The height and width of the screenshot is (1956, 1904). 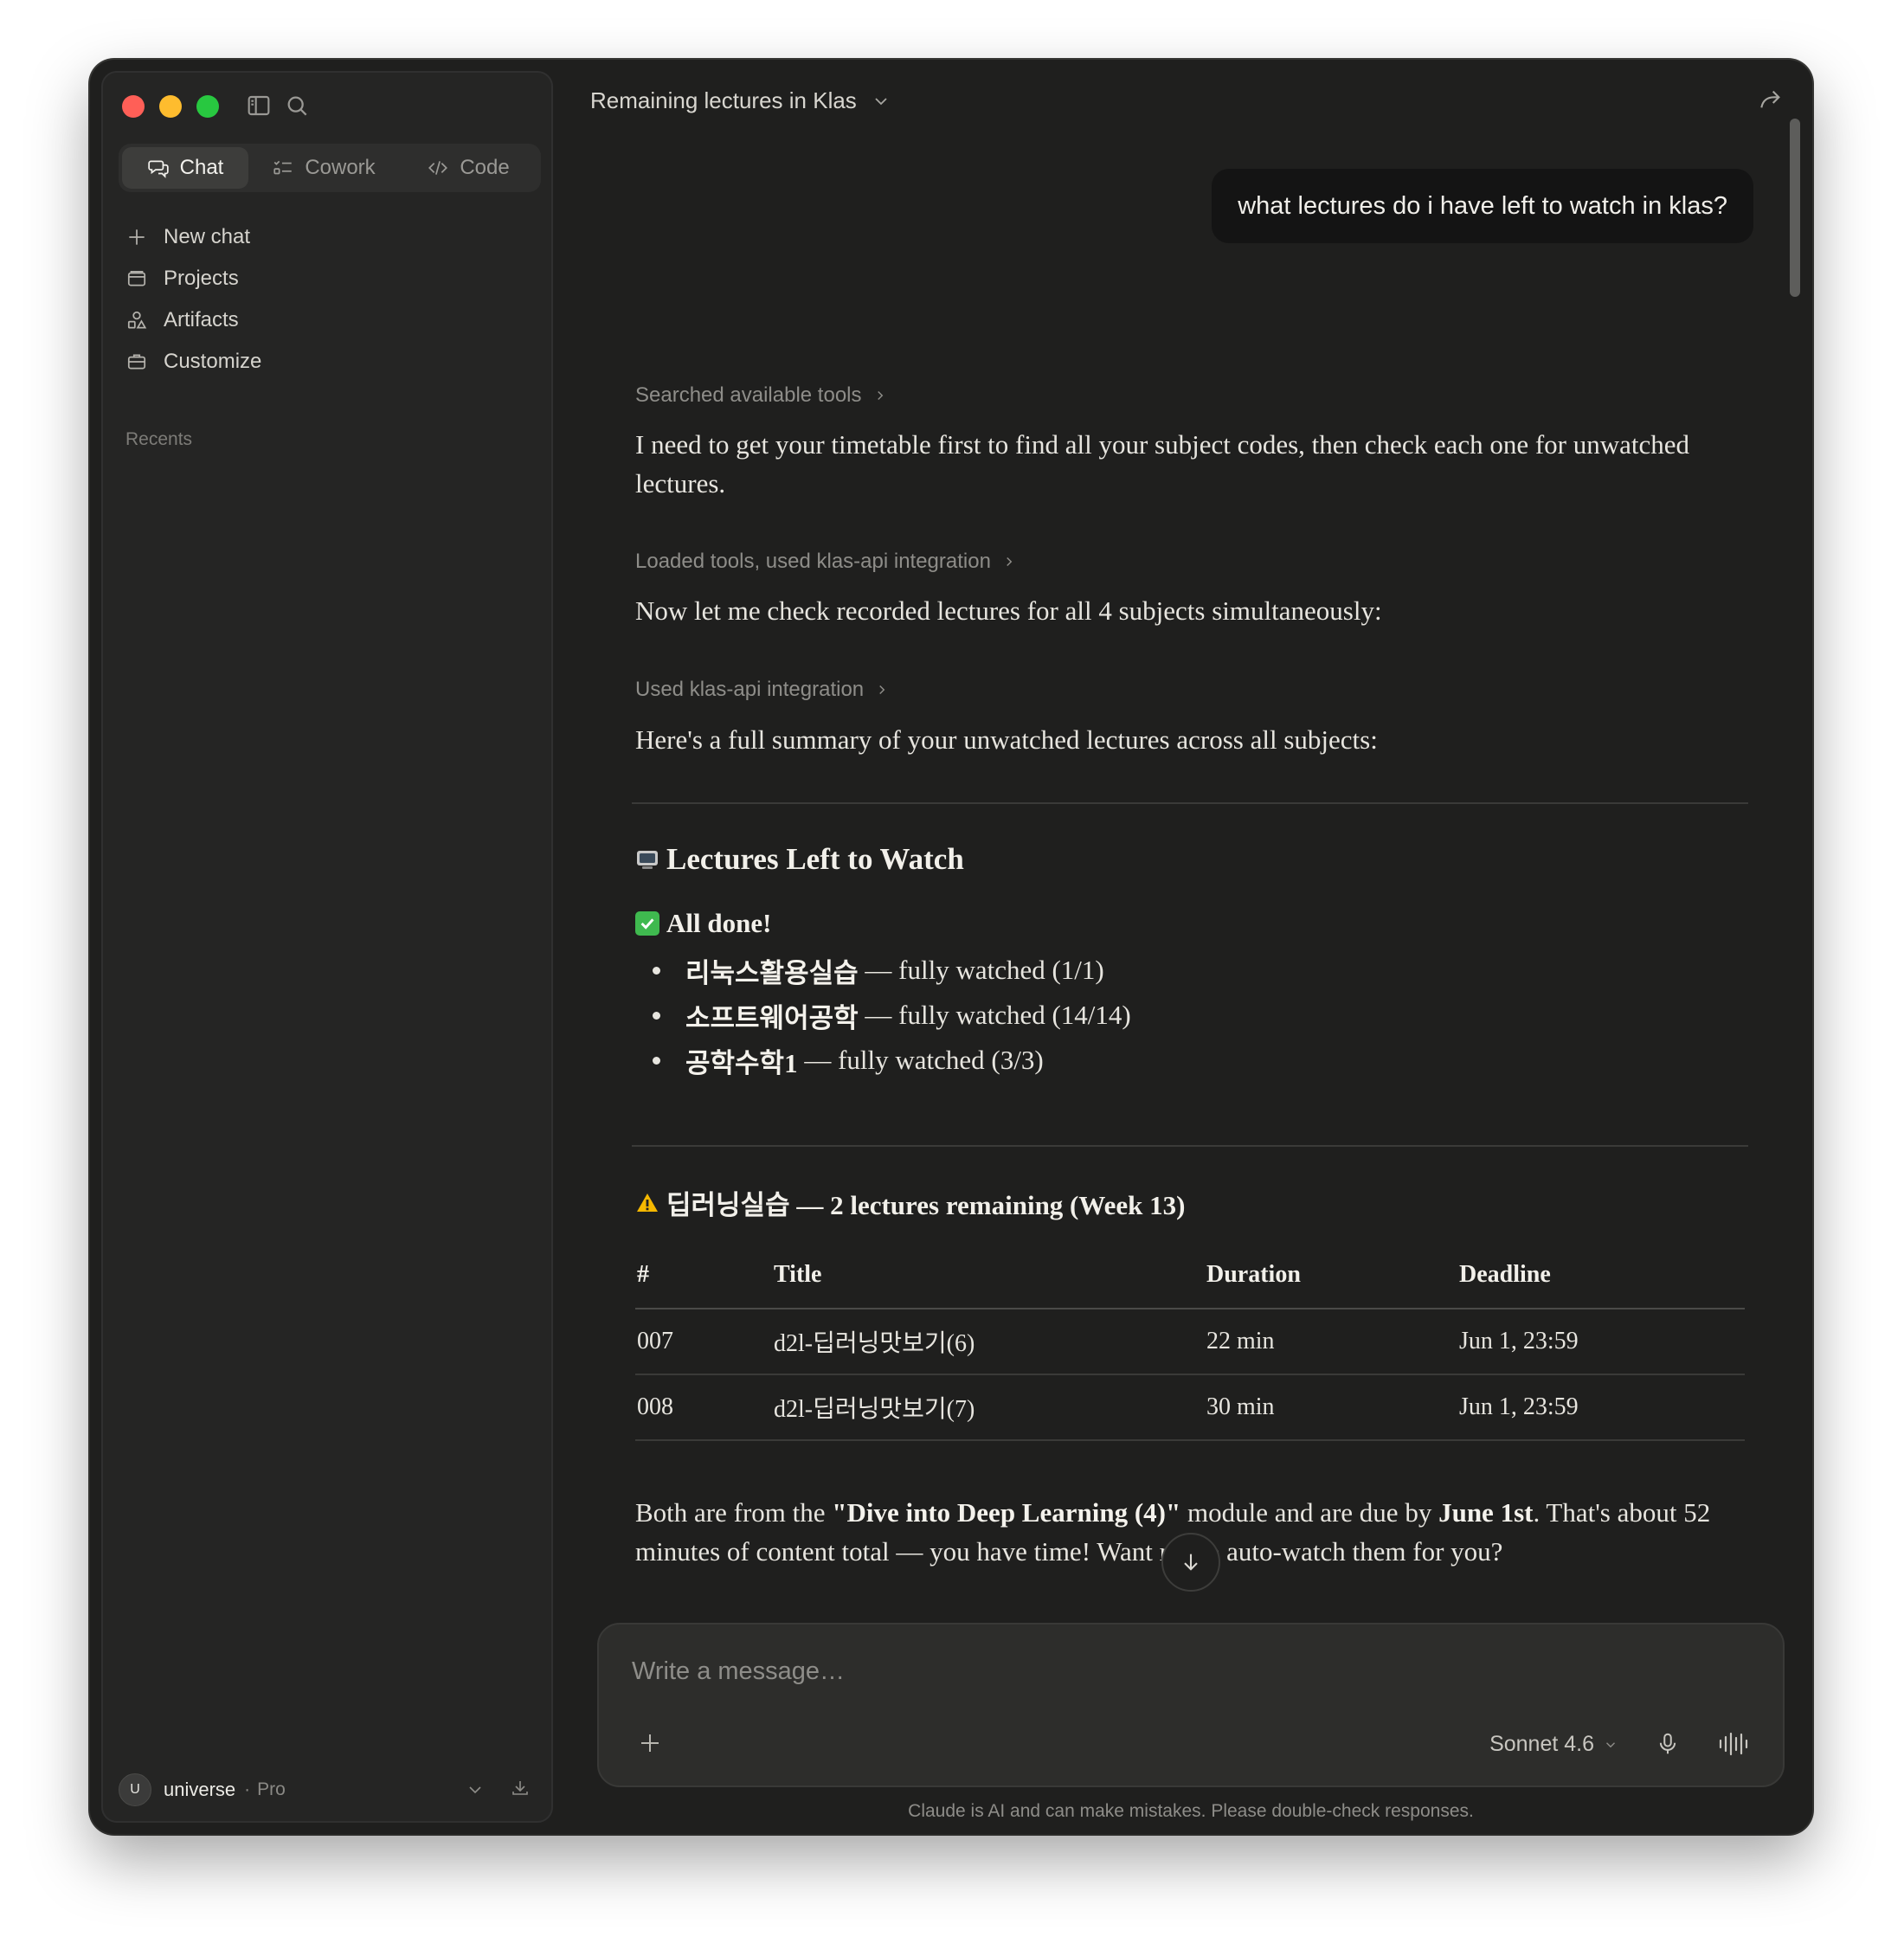 I want to click on share-icon, so click(x=1771, y=99).